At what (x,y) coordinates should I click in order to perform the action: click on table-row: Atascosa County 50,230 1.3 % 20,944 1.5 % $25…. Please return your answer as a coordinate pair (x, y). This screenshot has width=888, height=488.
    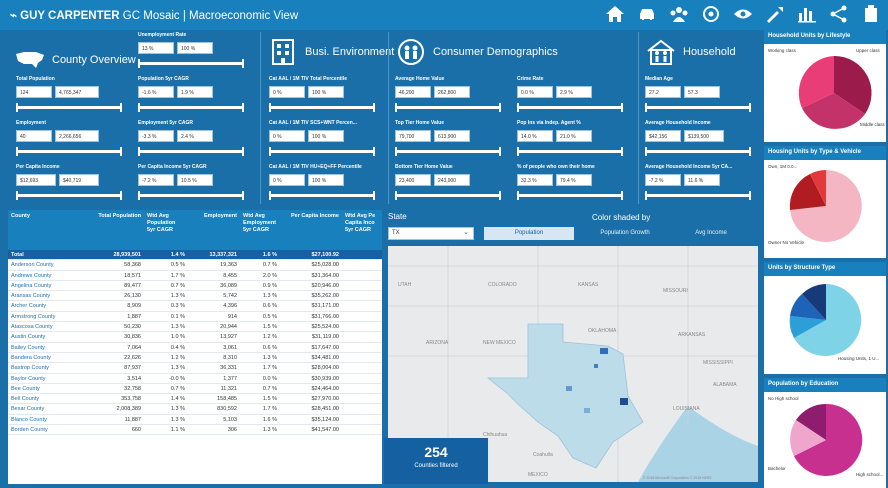
    Looking at the image, I should click on (195, 327).